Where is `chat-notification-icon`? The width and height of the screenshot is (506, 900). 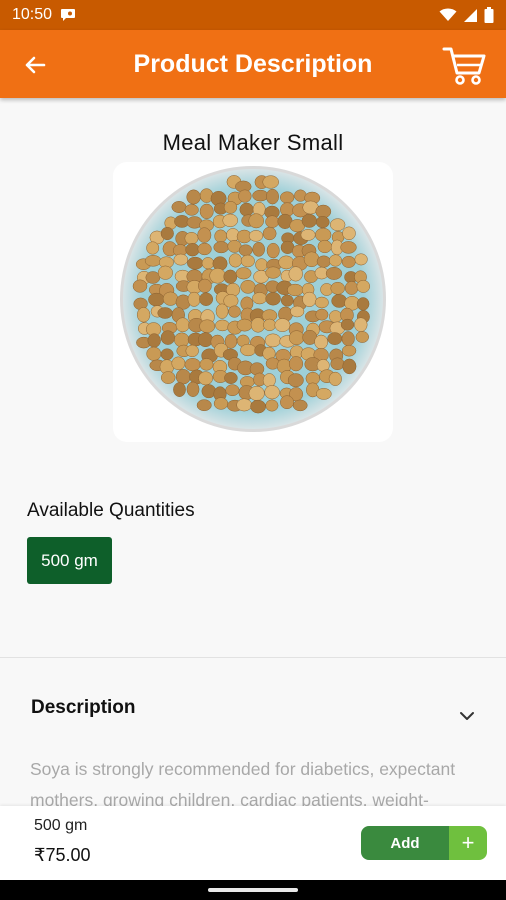 chat-notification-icon is located at coordinates (68, 15).